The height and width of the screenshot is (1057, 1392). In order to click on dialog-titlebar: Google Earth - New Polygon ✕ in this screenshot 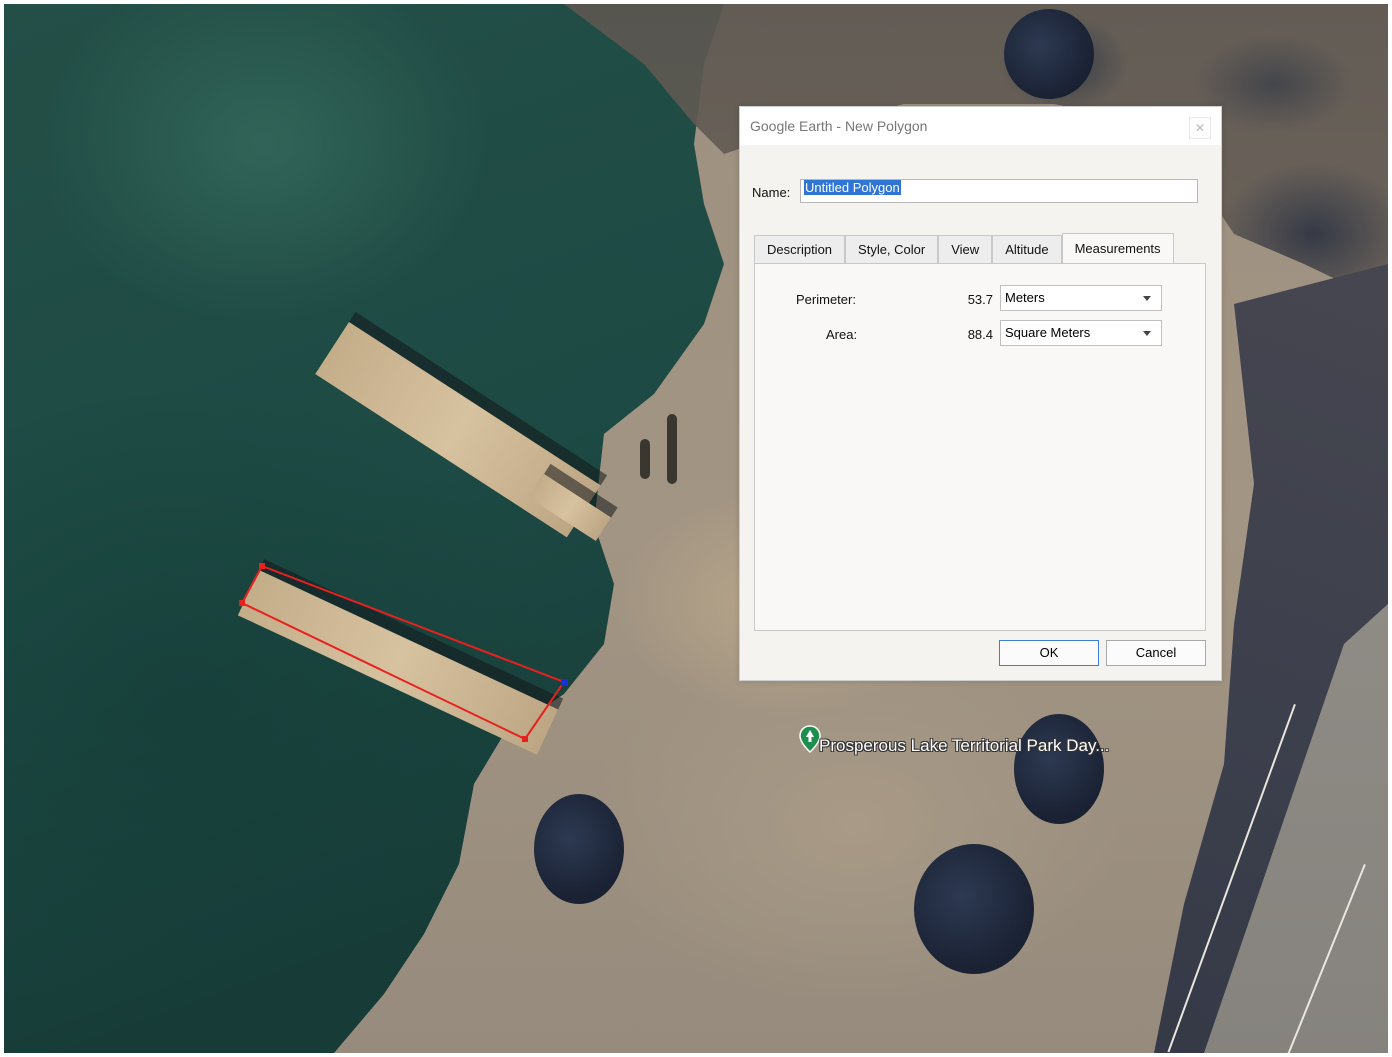, I will do `click(980, 126)`.